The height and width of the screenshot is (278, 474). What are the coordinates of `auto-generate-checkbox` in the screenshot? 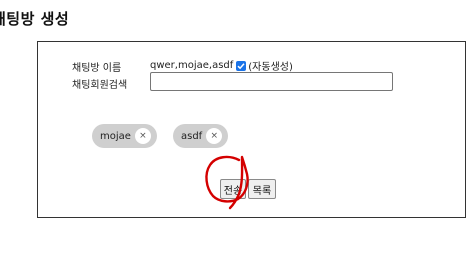 It's located at (241, 65).